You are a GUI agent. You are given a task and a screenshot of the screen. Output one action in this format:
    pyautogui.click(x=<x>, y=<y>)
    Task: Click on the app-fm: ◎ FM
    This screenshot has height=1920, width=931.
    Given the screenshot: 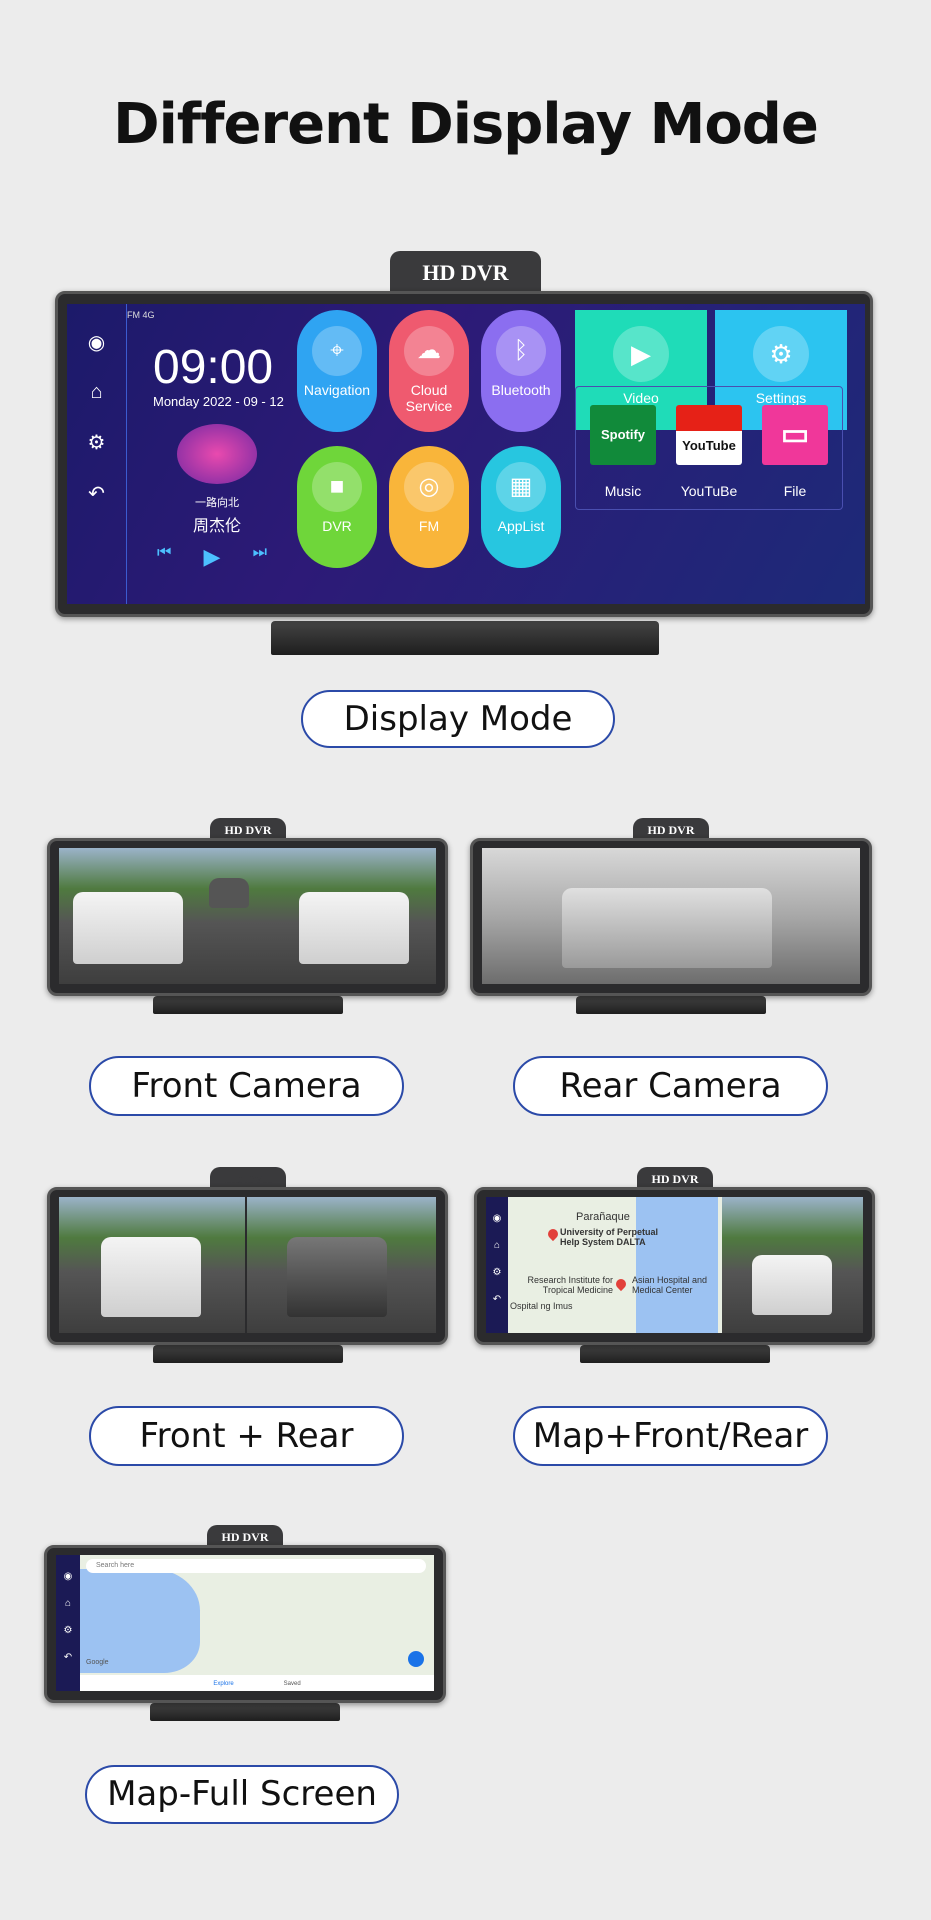 What is the action you would take?
    pyautogui.click(x=429, y=507)
    